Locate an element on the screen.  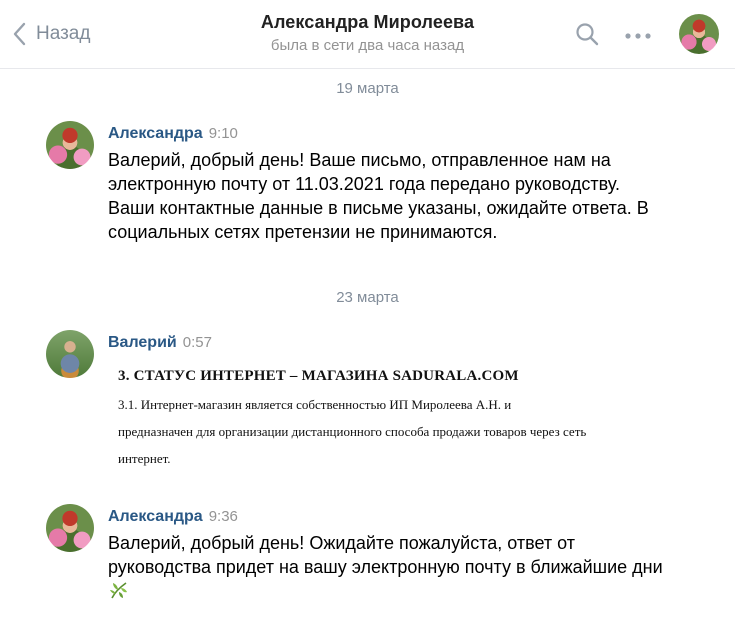
message: Валерий 0:57 is located at coordinates (160, 343).